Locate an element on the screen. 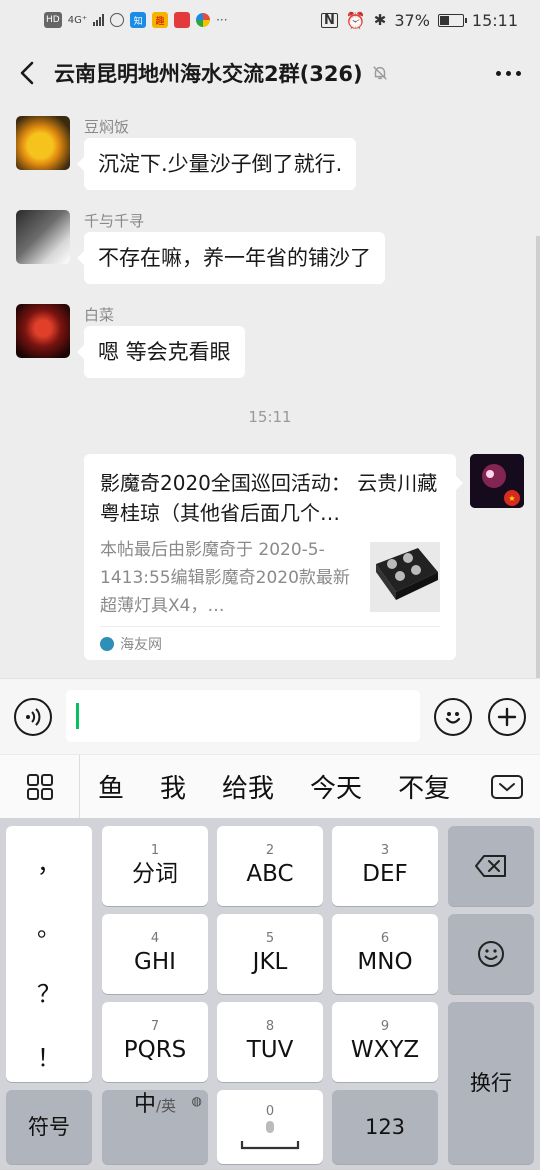 Image resolution: width=540 pixels, height=1170 pixels. ime-collapse-button is located at coordinates (507, 786).